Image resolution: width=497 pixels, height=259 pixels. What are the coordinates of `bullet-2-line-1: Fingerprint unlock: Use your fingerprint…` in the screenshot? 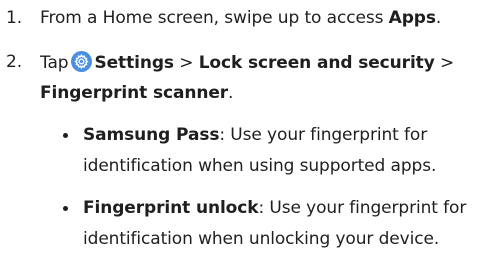 It's located at (274, 208).